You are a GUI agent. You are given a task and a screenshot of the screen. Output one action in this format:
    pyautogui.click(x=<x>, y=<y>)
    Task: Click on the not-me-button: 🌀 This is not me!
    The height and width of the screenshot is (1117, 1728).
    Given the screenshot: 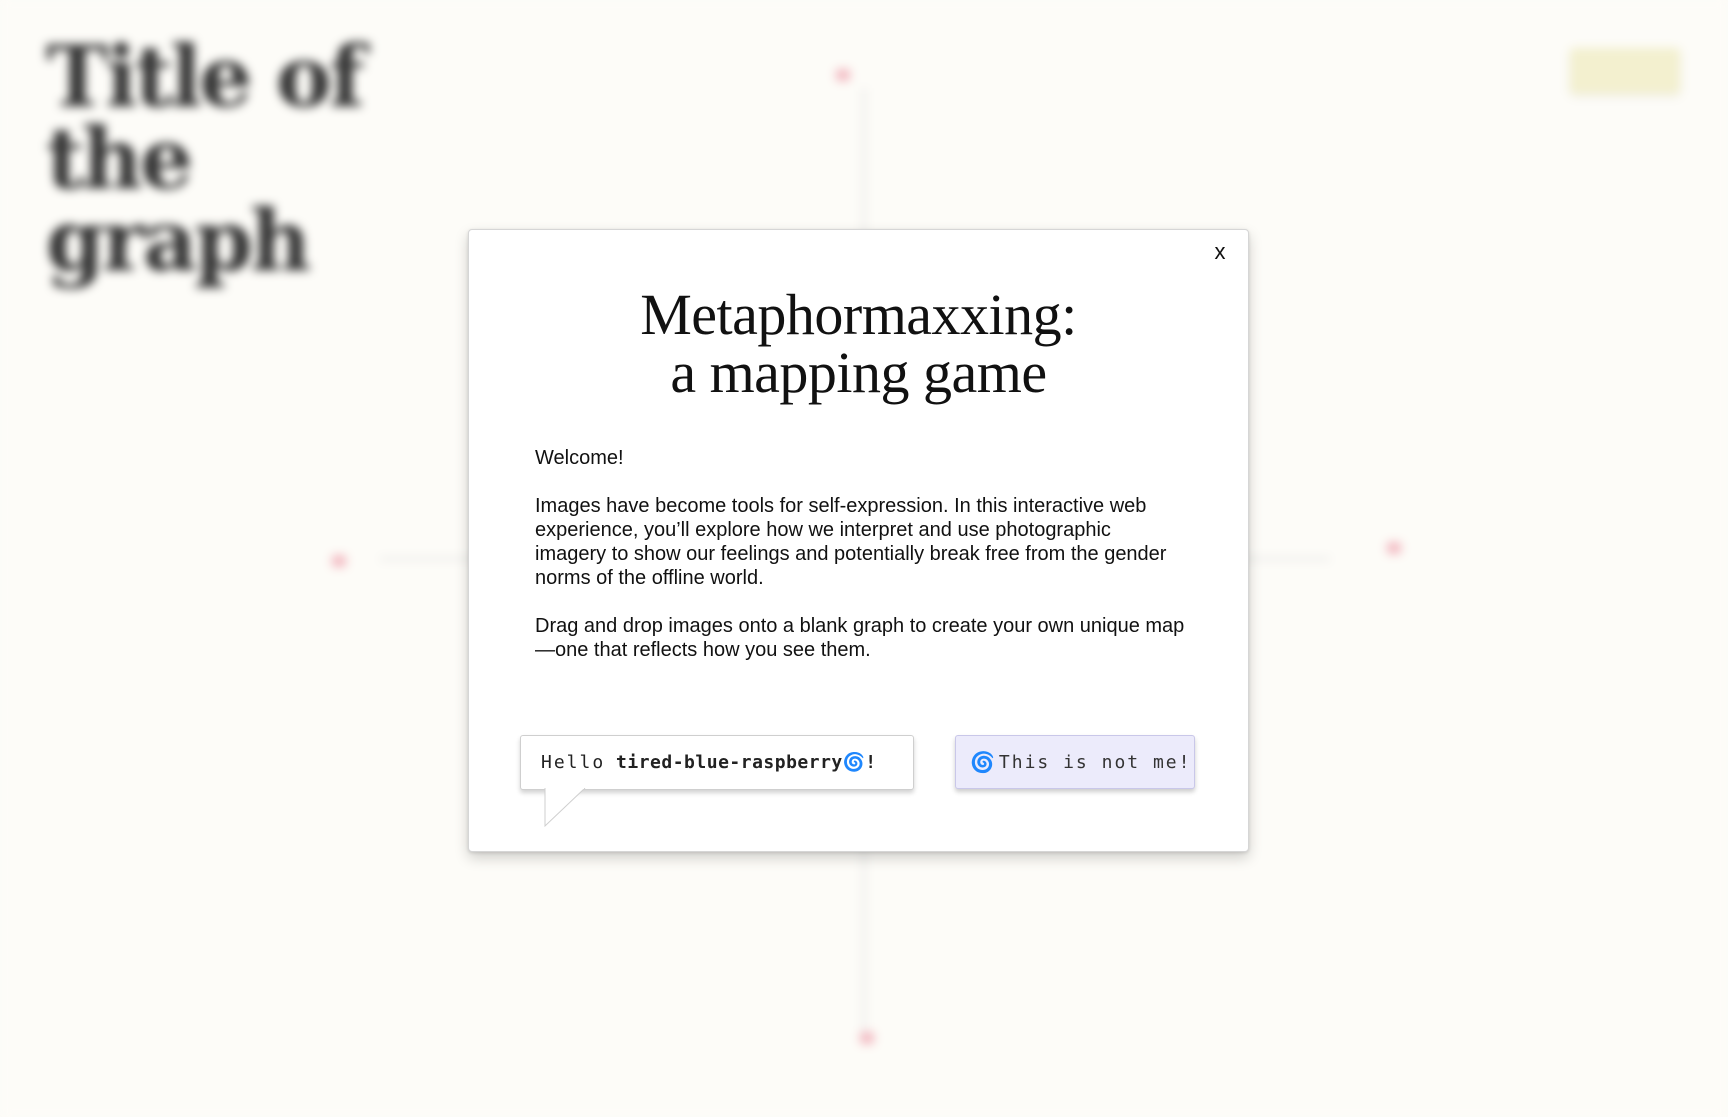 What is the action you would take?
    pyautogui.click(x=1075, y=762)
    